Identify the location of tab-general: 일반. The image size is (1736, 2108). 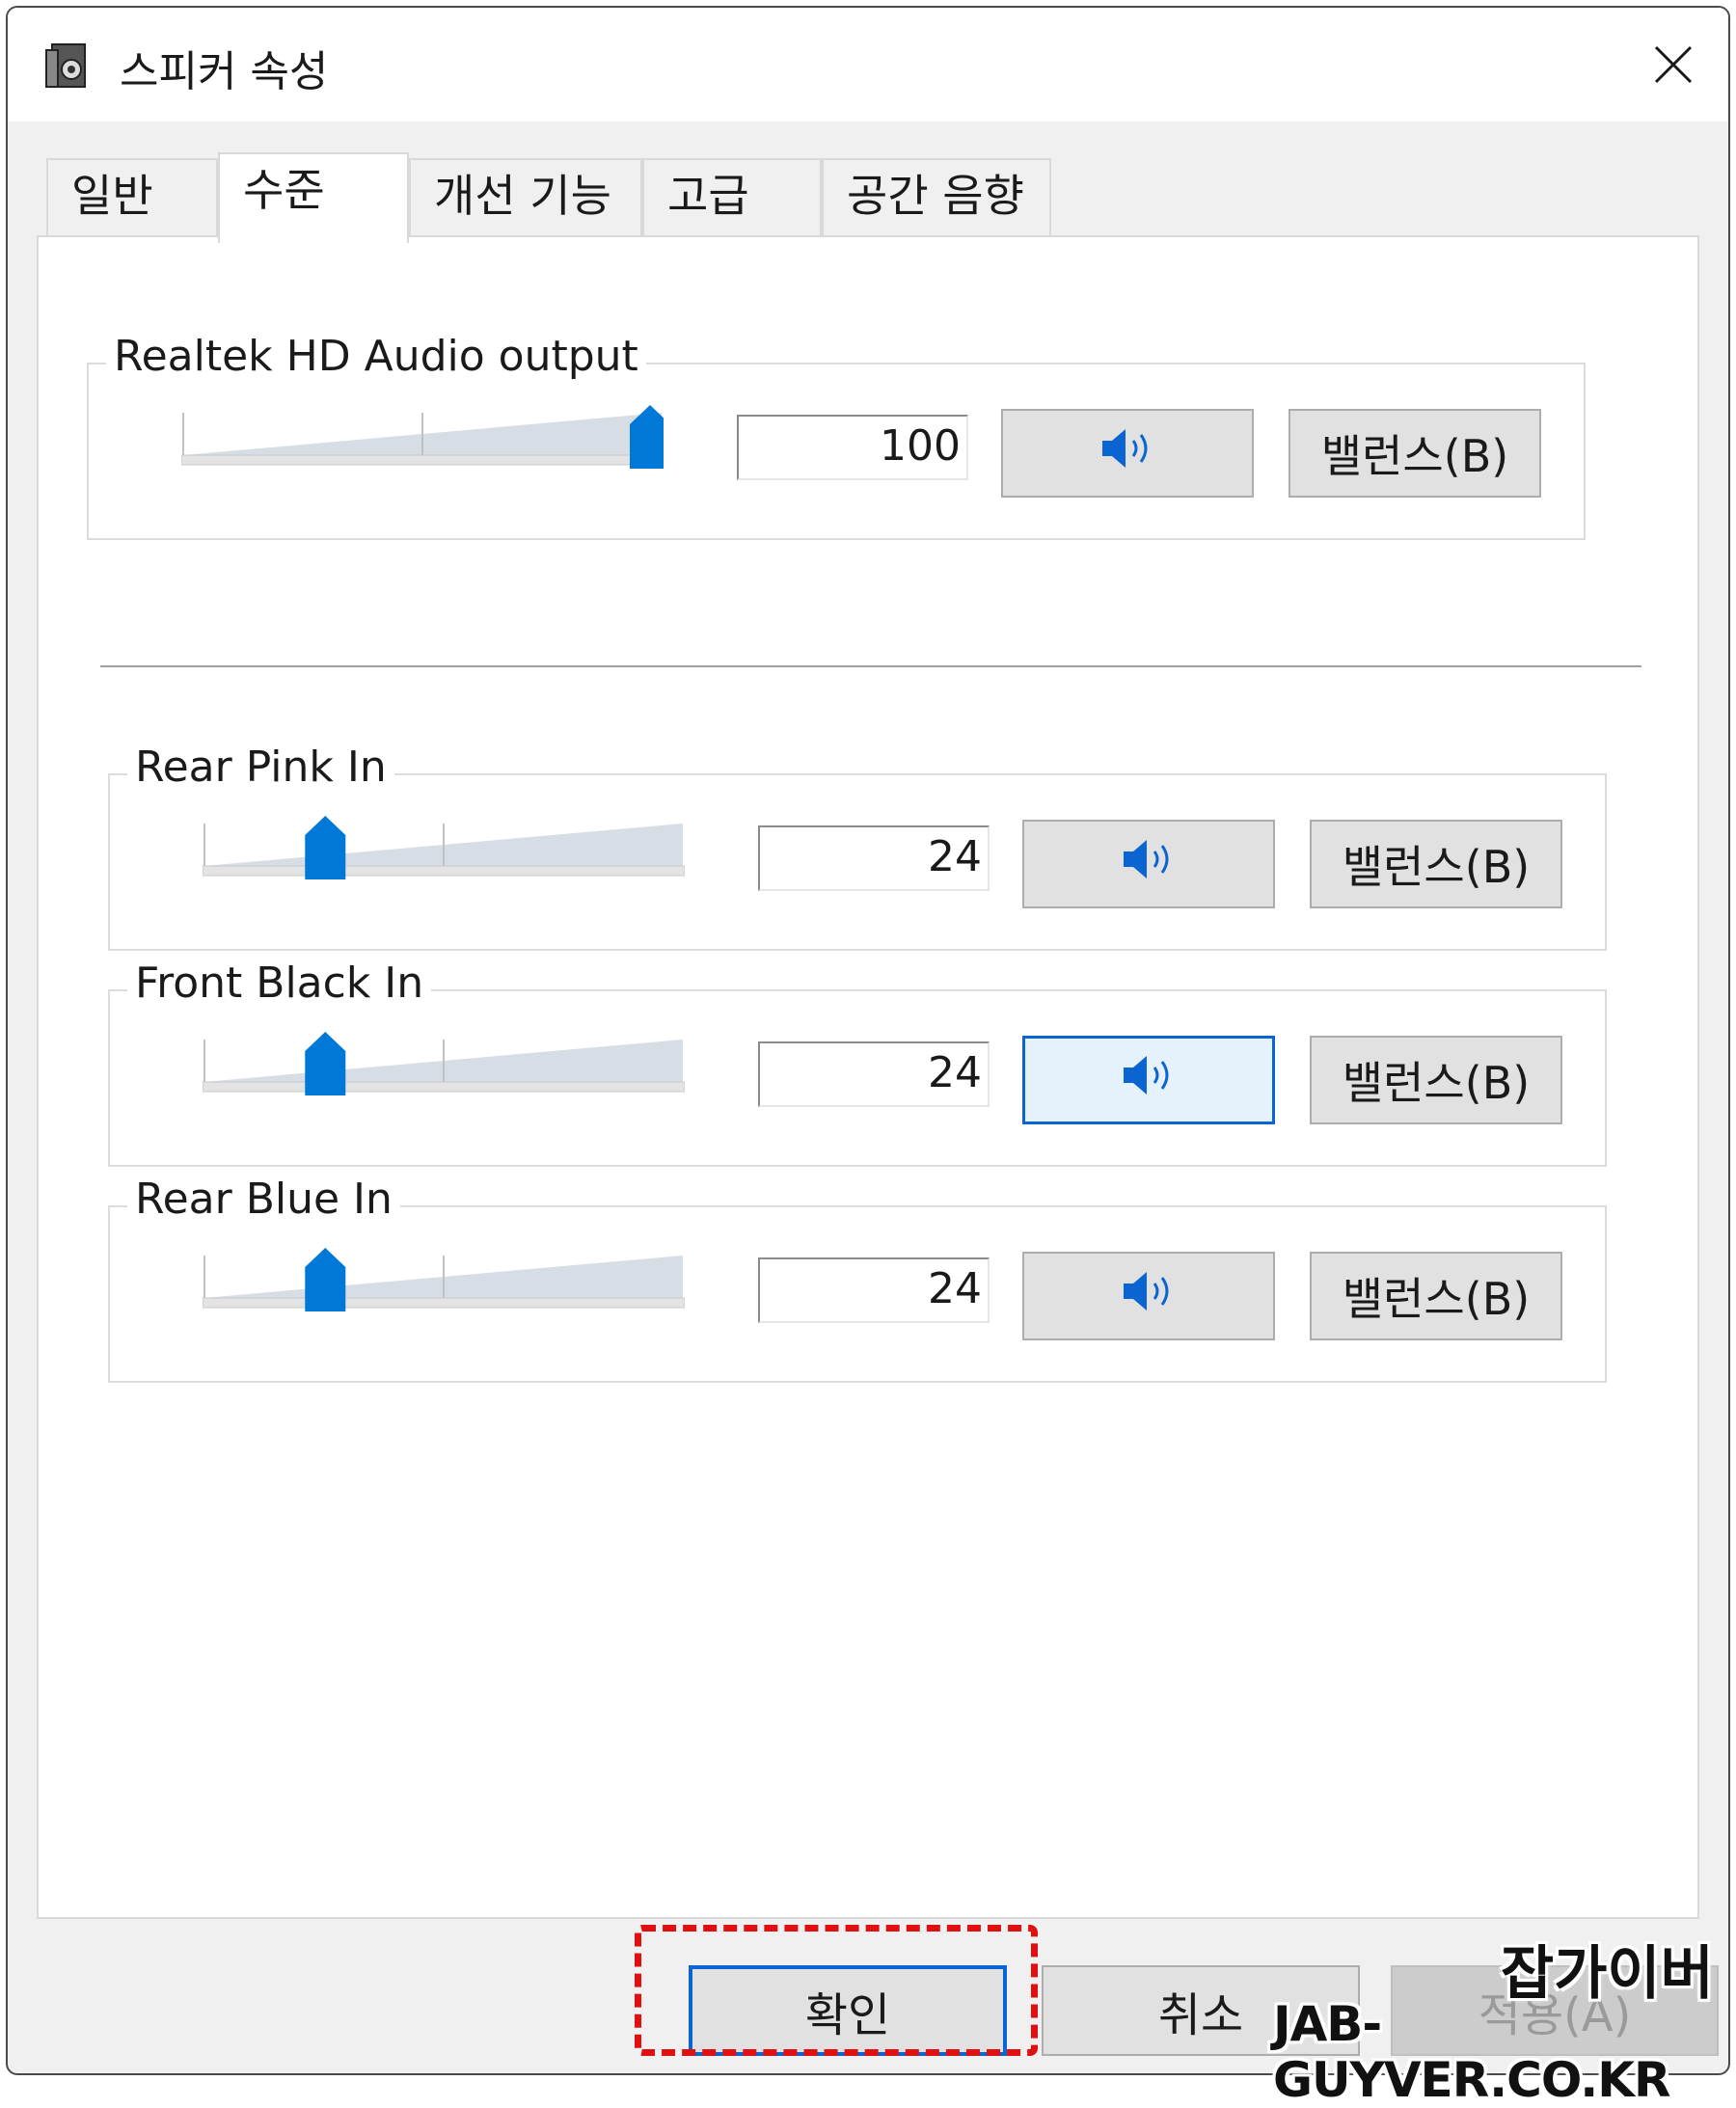
(132, 196).